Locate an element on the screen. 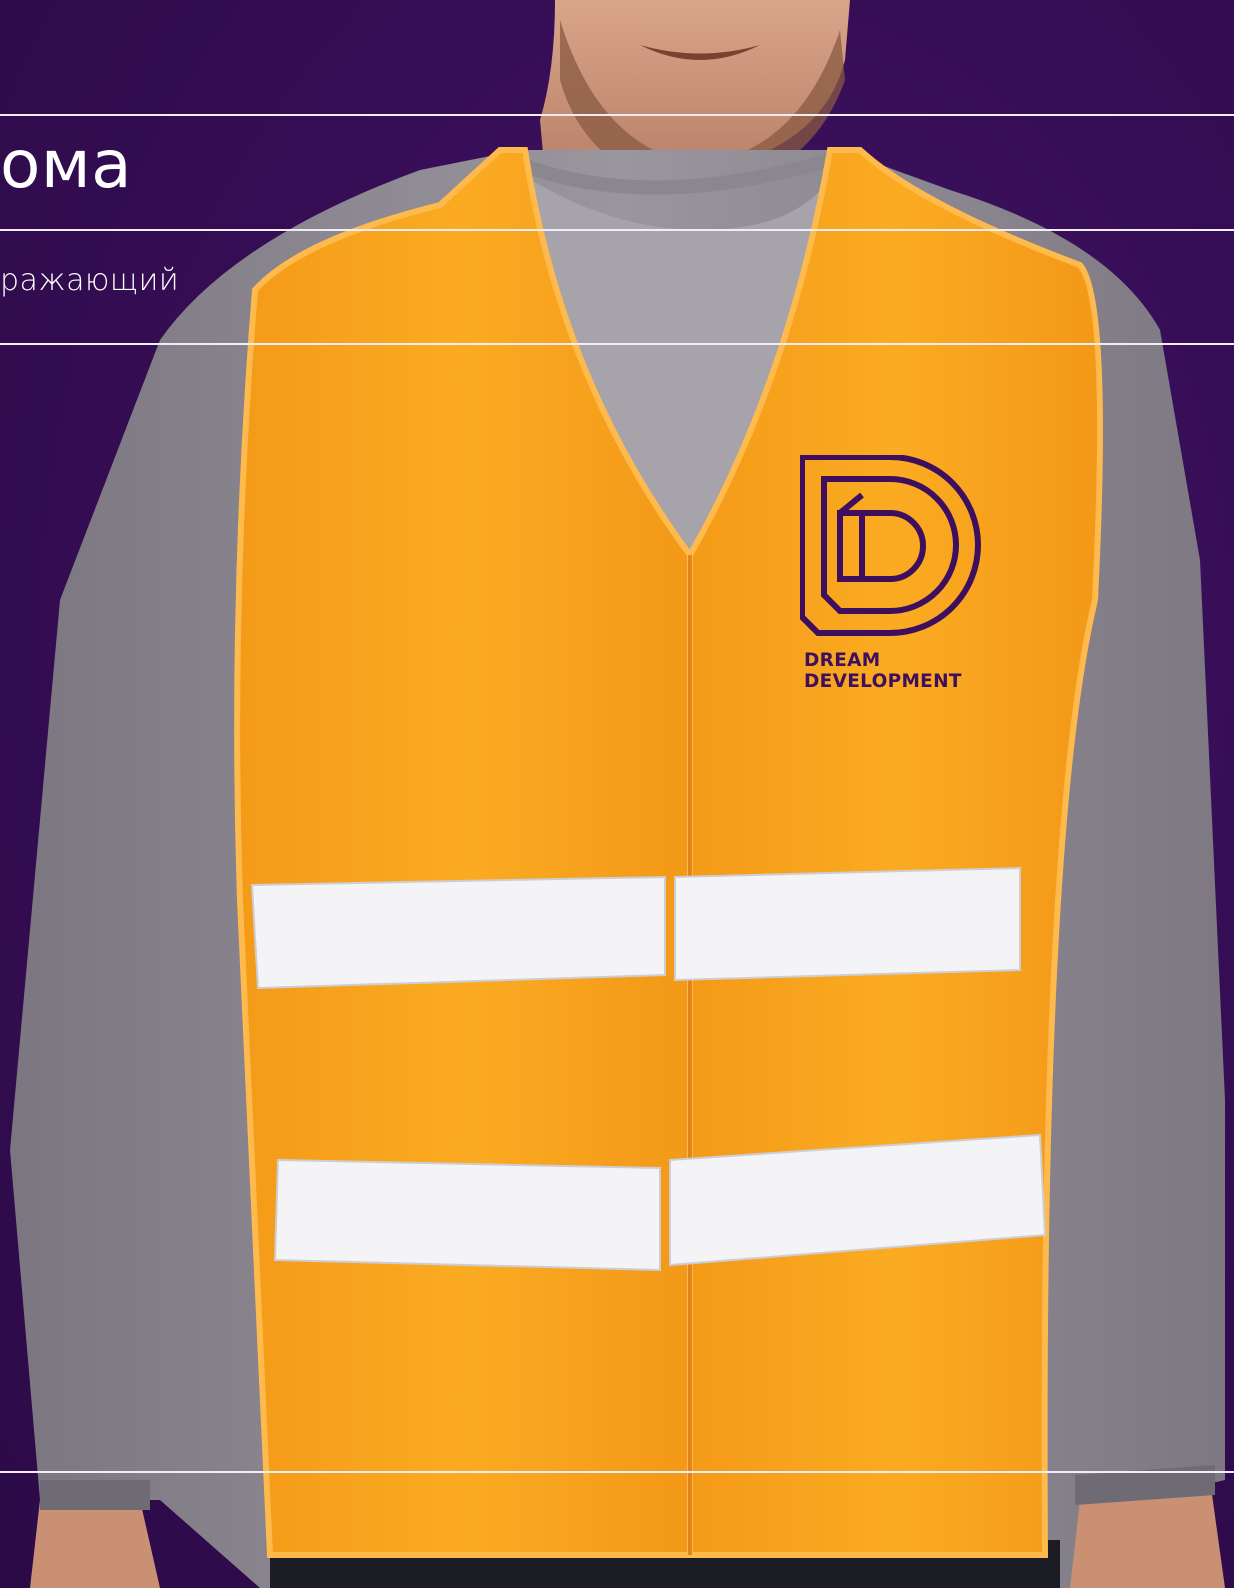 The height and width of the screenshot is (1588, 1234). subheading-fragment: ражающий is located at coordinates (90, 280).